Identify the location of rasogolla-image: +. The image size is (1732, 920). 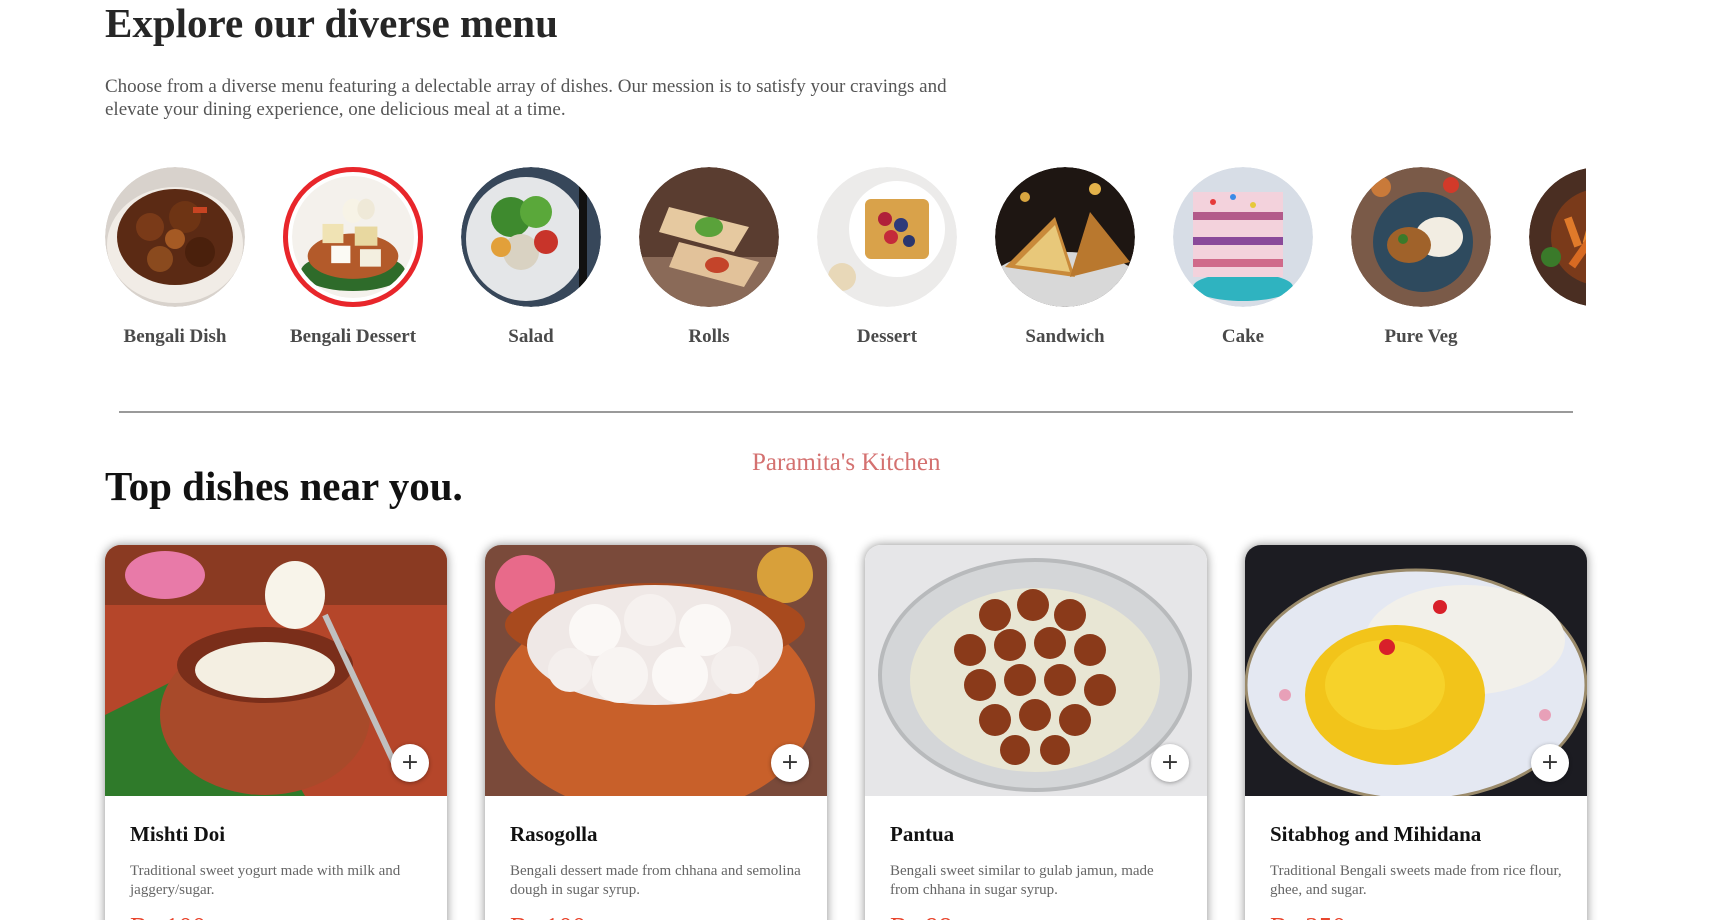
(656, 670).